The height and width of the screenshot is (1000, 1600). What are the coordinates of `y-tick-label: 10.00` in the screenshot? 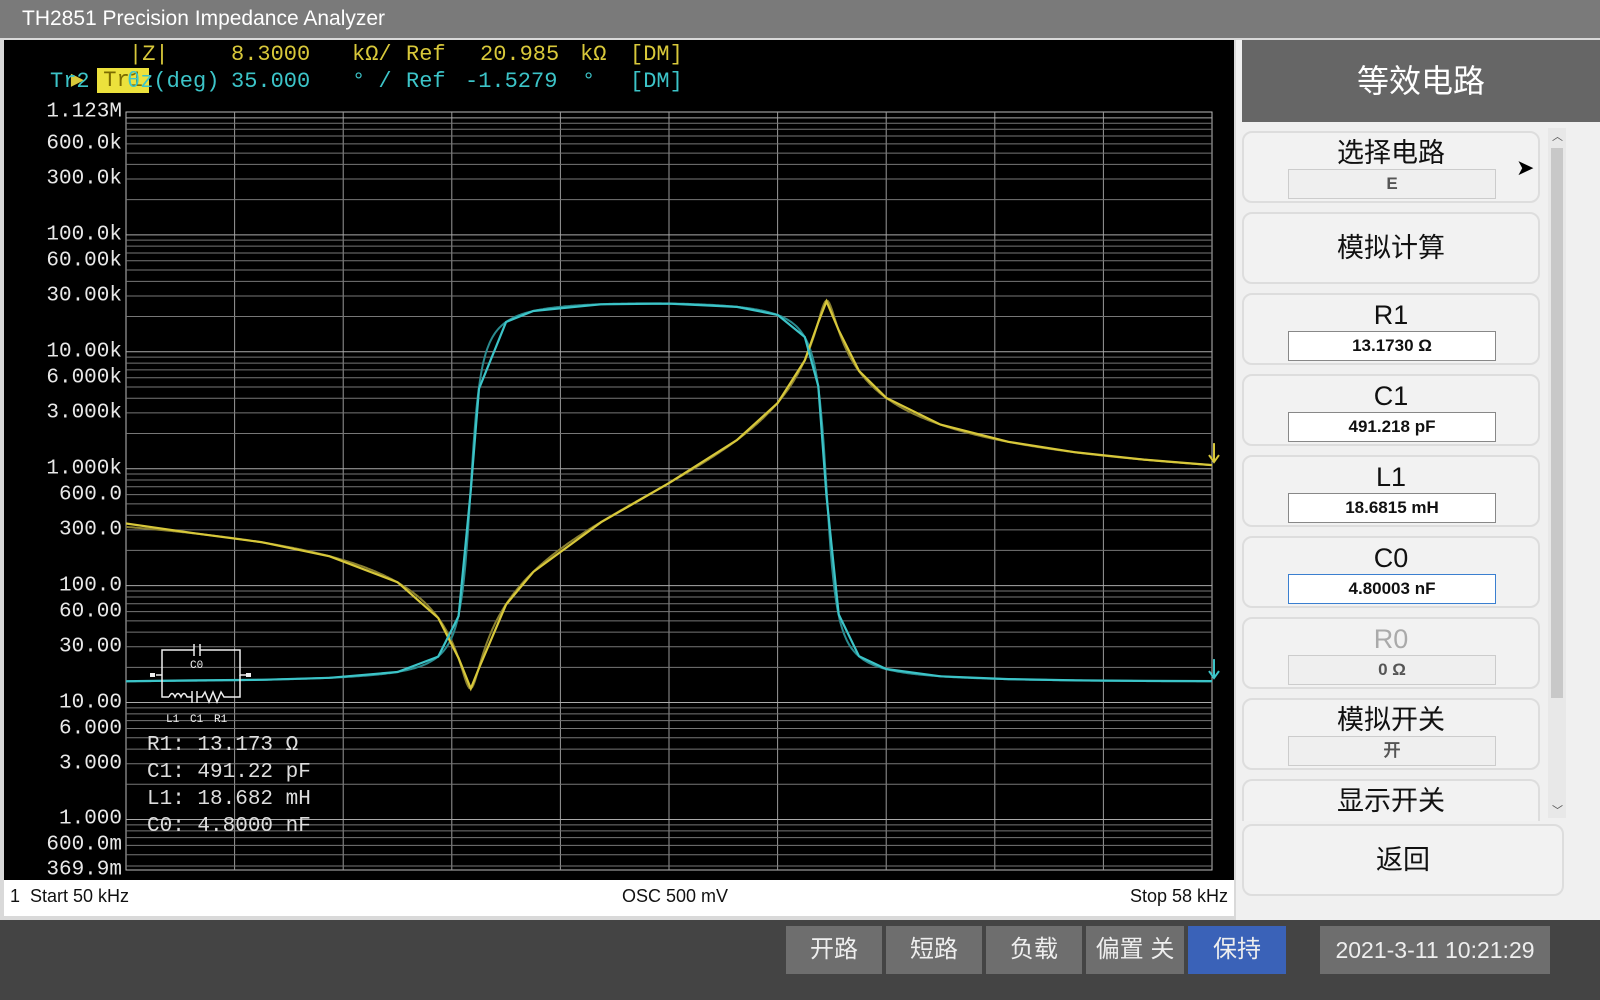 It's located at (90, 703).